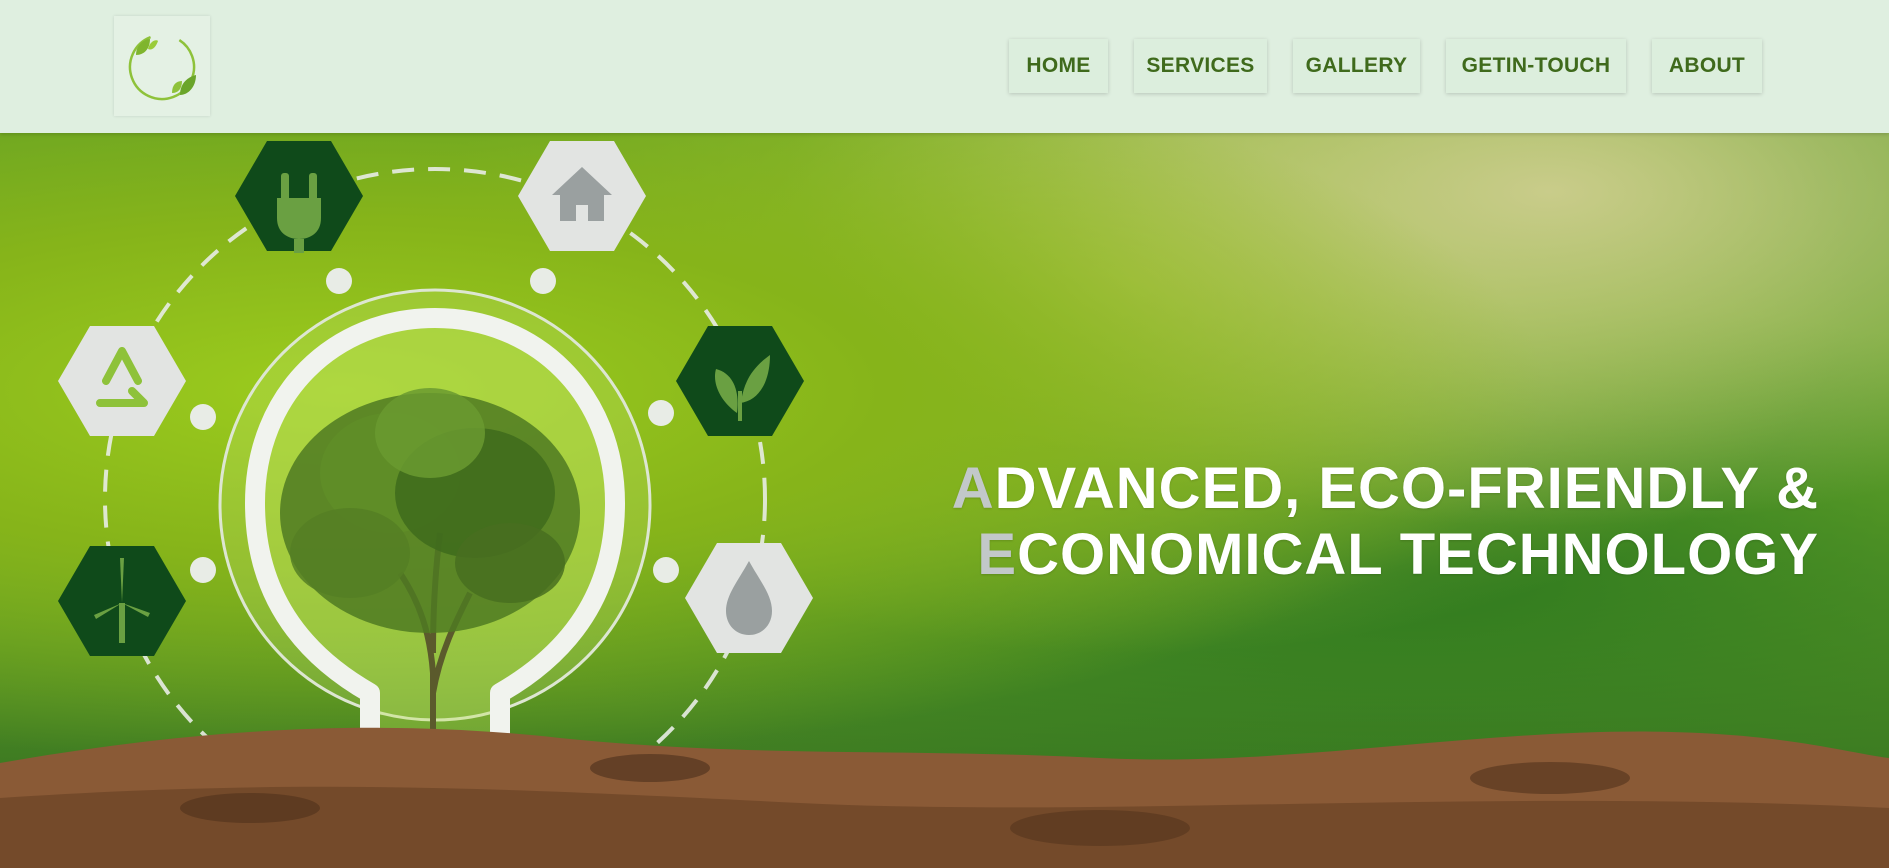 This screenshot has height=868, width=1889. I want to click on nav-gallery: GALLERY, so click(1356, 66).